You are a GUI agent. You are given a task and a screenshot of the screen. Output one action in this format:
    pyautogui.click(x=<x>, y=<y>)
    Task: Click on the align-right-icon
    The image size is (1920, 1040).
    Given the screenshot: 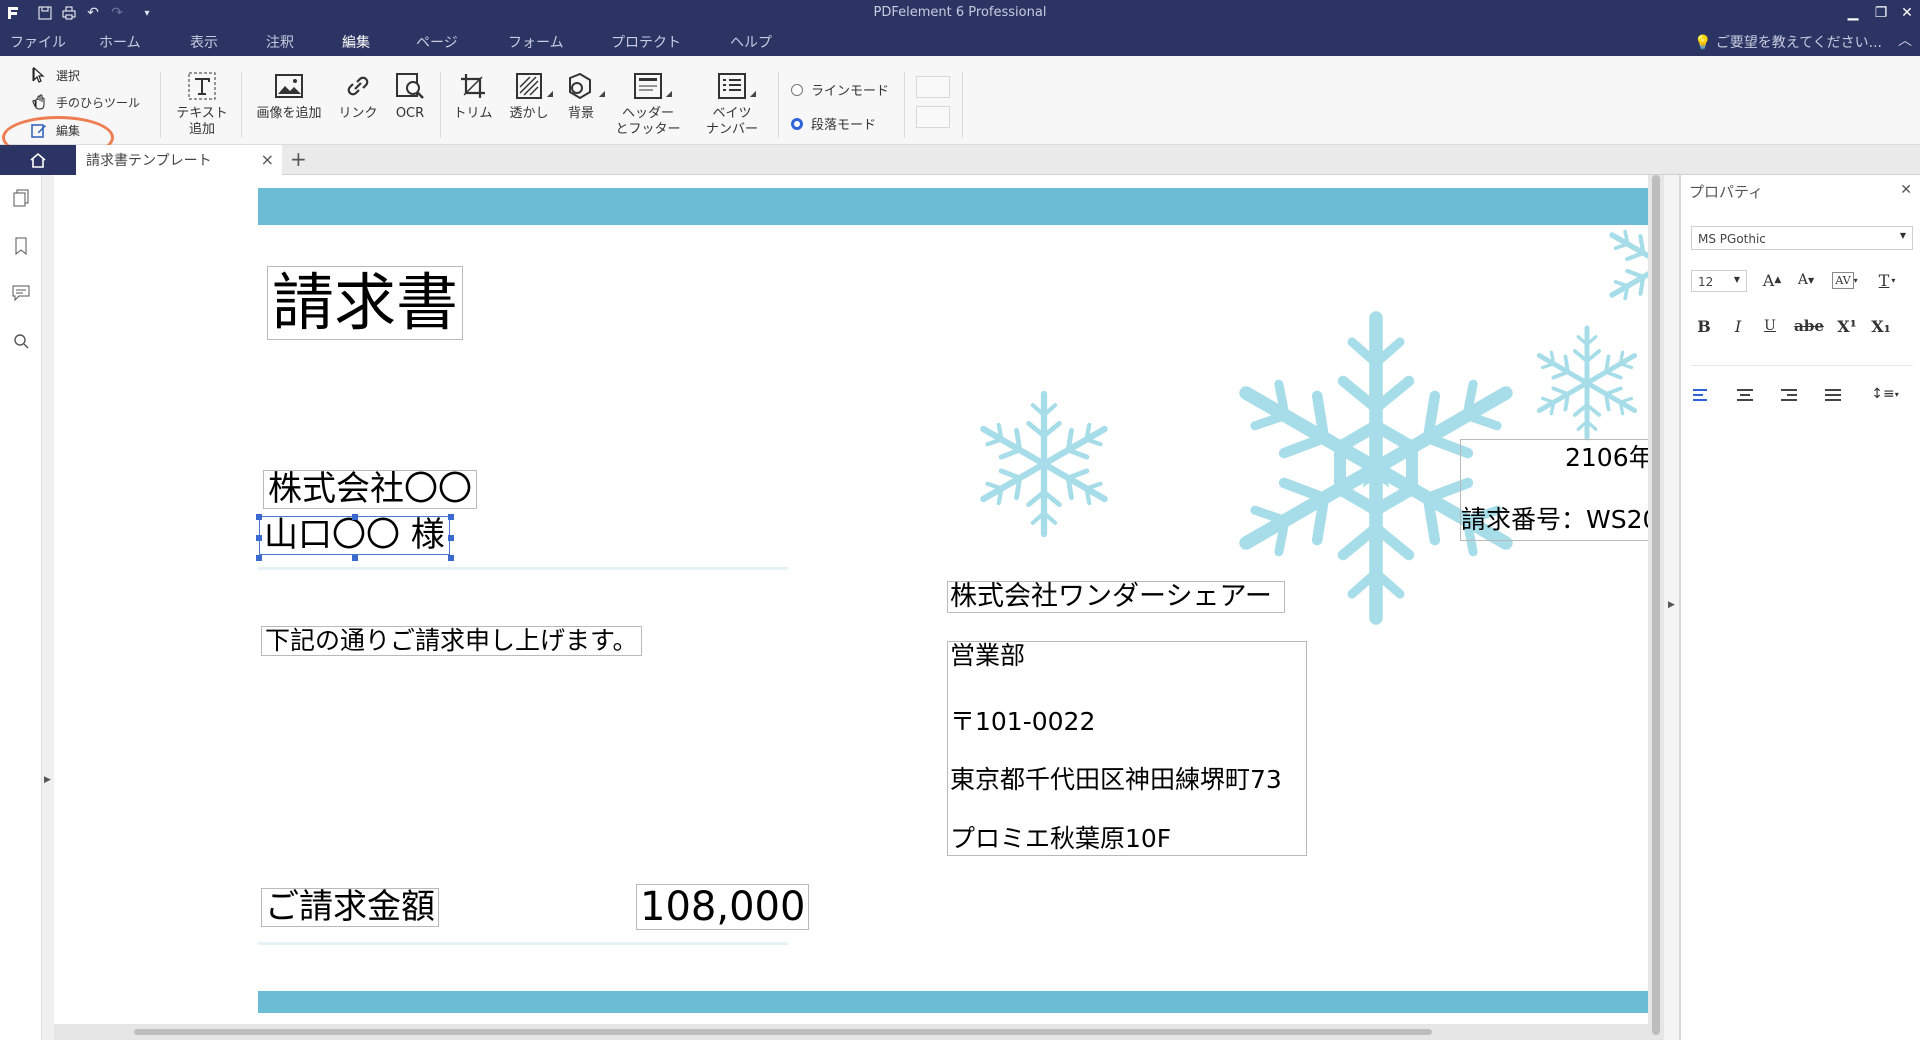 What is the action you would take?
    pyautogui.click(x=1792, y=397)
    